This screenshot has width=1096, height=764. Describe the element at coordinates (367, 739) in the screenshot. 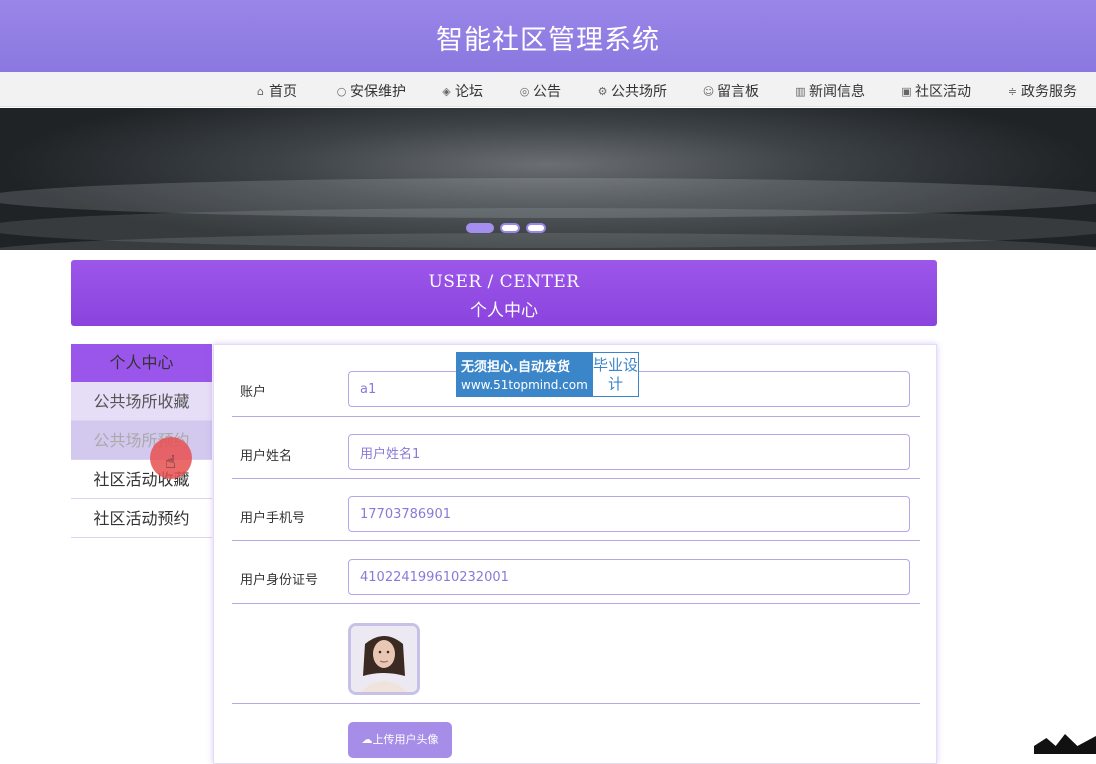

I see `cloud-upload-icon: ☁` at that location.